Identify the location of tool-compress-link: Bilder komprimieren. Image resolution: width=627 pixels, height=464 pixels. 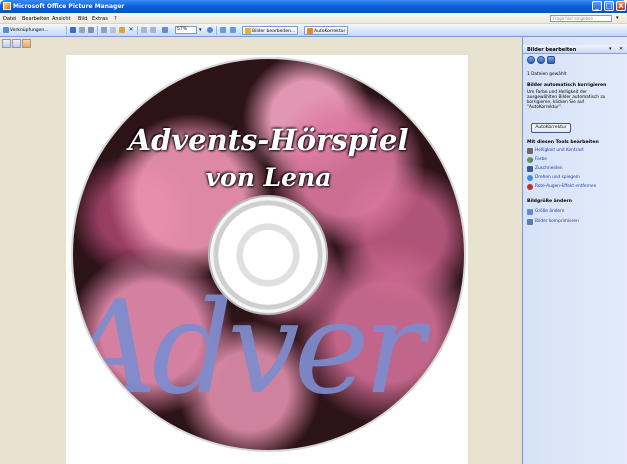
(557, 221).